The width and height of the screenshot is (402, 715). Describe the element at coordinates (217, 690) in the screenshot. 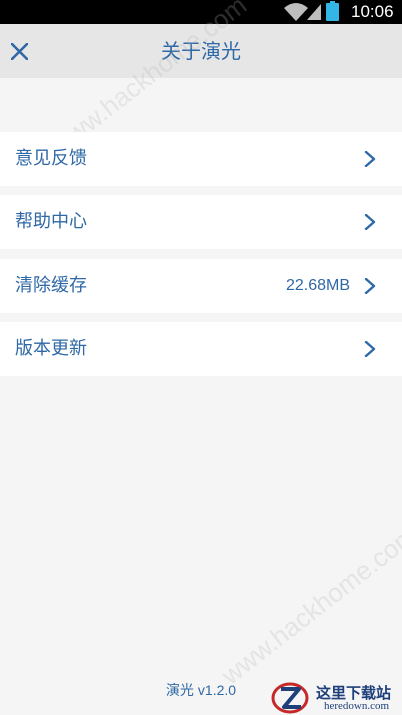

I see `version-number: v1.2.0` at that location.